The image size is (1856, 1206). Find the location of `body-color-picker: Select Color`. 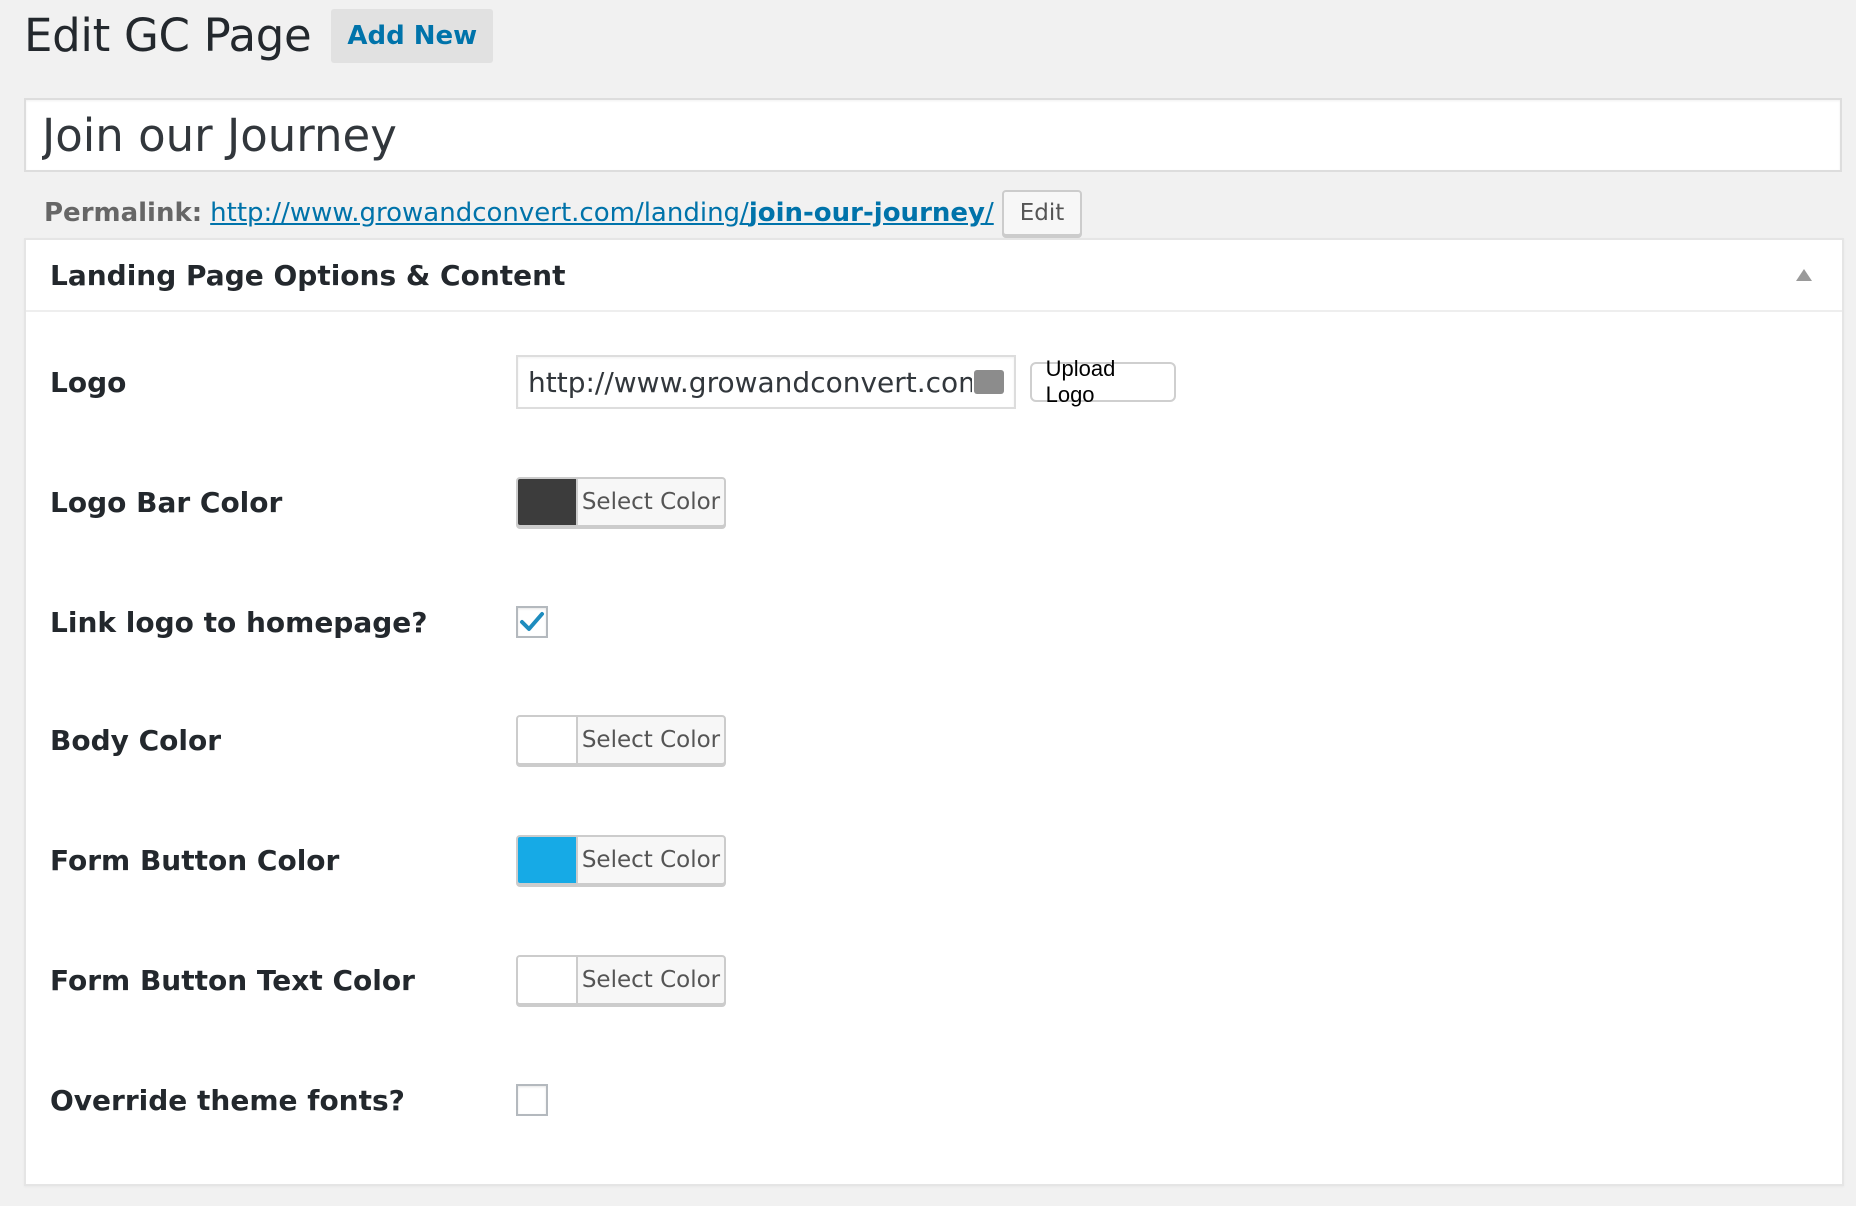

body-color-picker: Select Color is located at coordinates (621, 740).